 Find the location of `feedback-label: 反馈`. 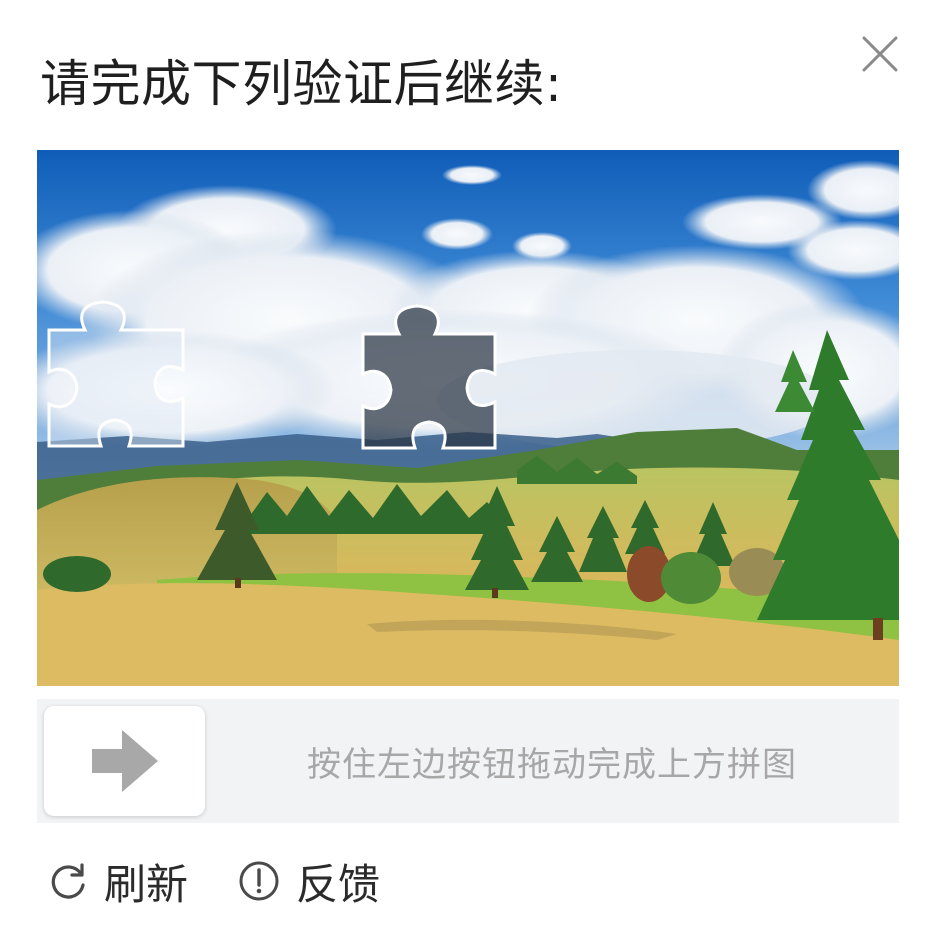

feedback-label: 反馈 is located at coordinates (338, 884).